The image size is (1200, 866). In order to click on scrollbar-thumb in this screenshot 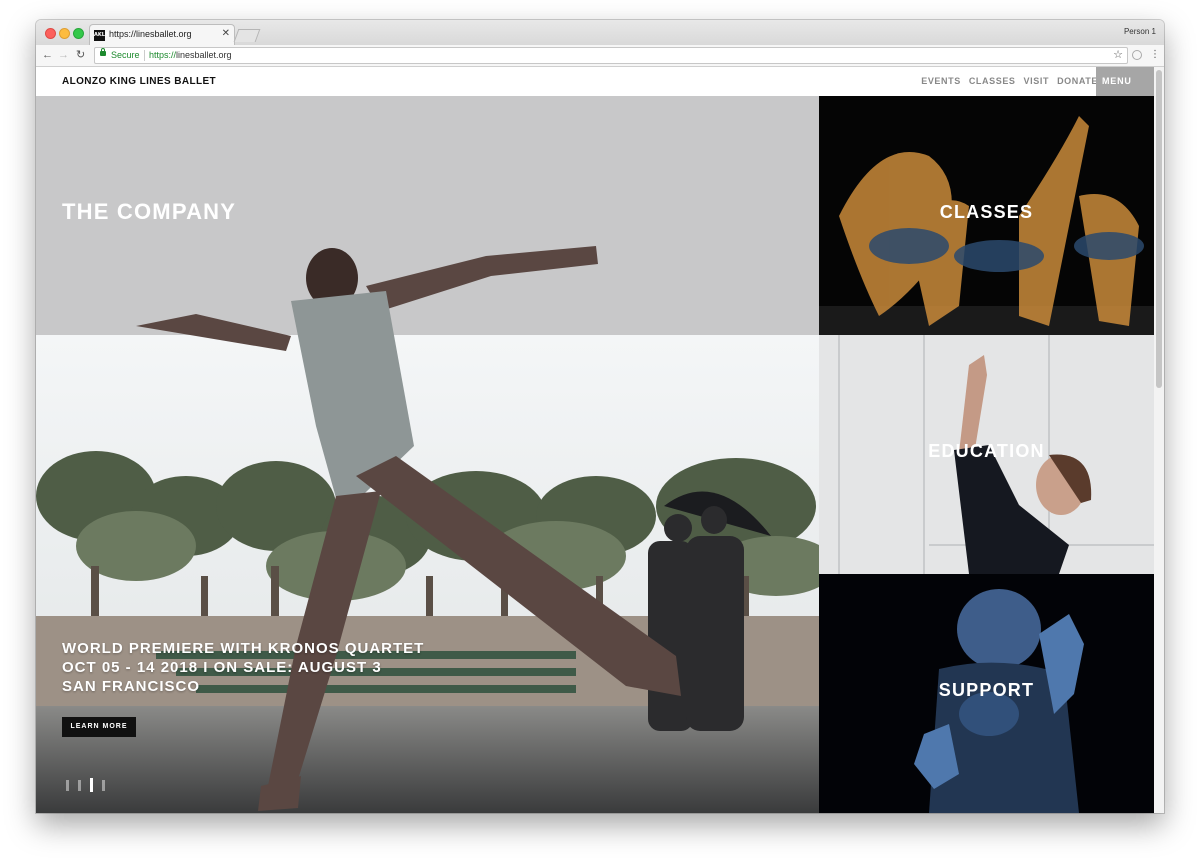, I will do `click(1159, 229)`.